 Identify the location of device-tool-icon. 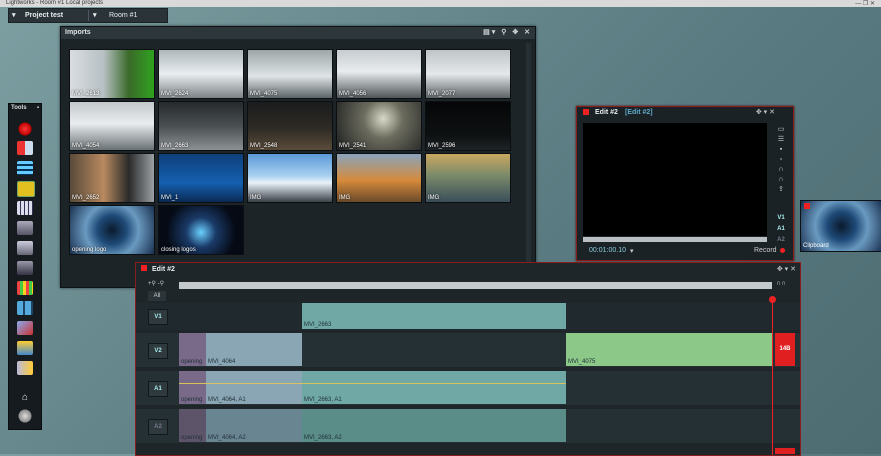
(25, 268).